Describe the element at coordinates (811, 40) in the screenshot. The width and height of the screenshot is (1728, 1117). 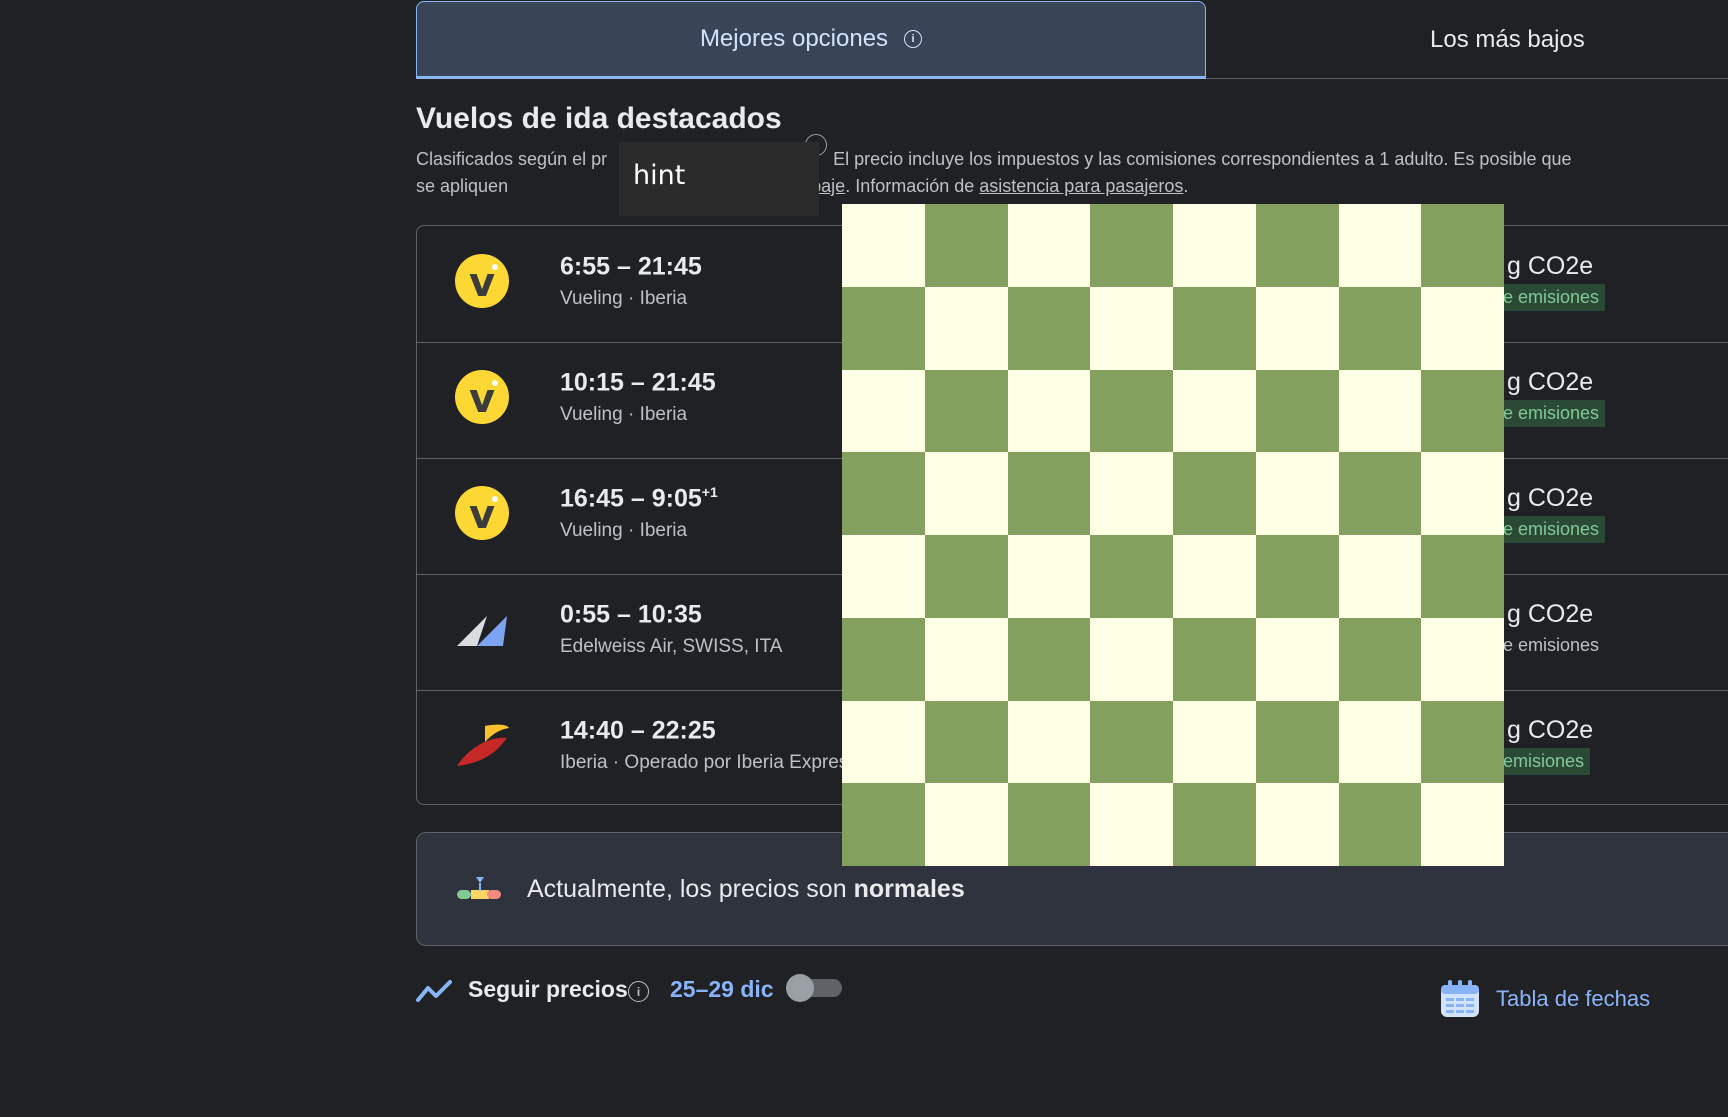
I see `tab-best-options: Mejores opciones i` at that location.